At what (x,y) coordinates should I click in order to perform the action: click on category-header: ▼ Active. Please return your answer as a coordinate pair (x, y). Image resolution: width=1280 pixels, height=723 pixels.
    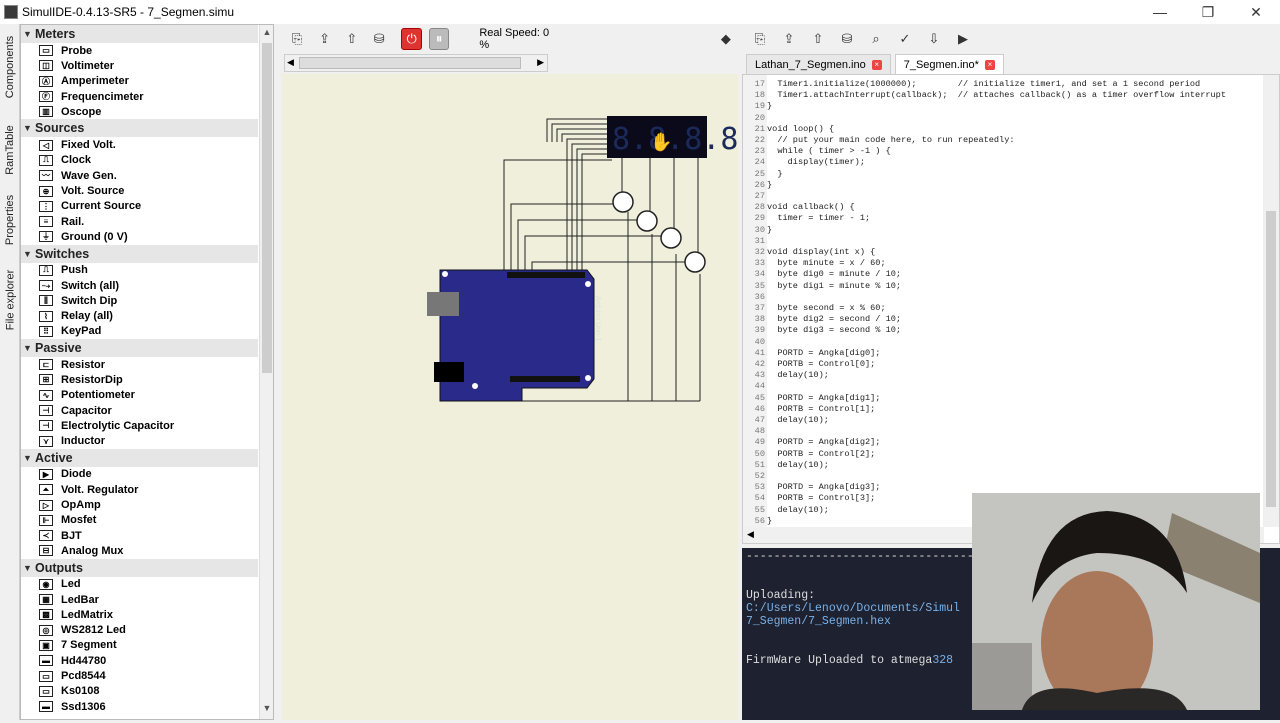
    Looking at the image, I should click on (139, 457).